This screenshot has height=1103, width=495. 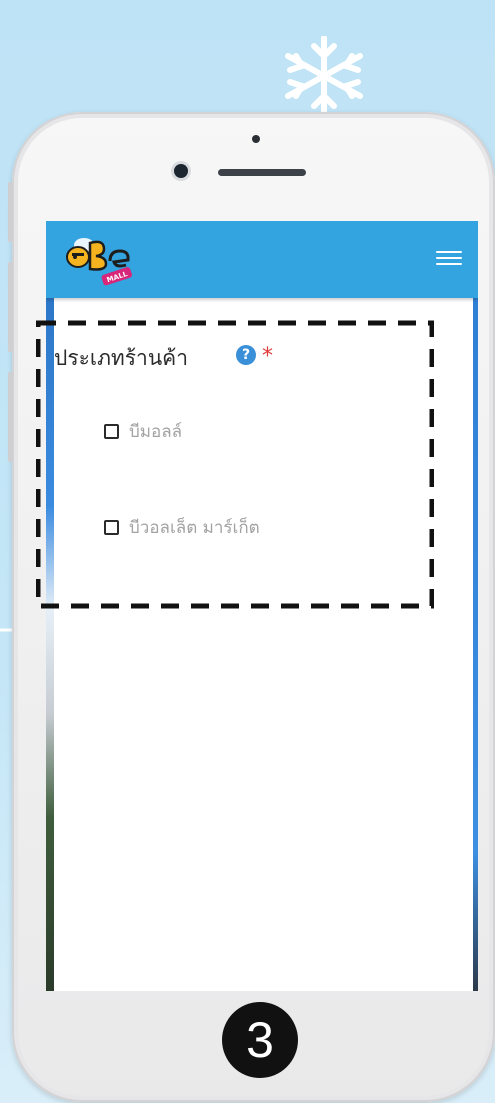 I want to click on checkbox-option-bewallet-market: บีวอลเล็ต มาร์เก็ต, so click(x=182, y=527).